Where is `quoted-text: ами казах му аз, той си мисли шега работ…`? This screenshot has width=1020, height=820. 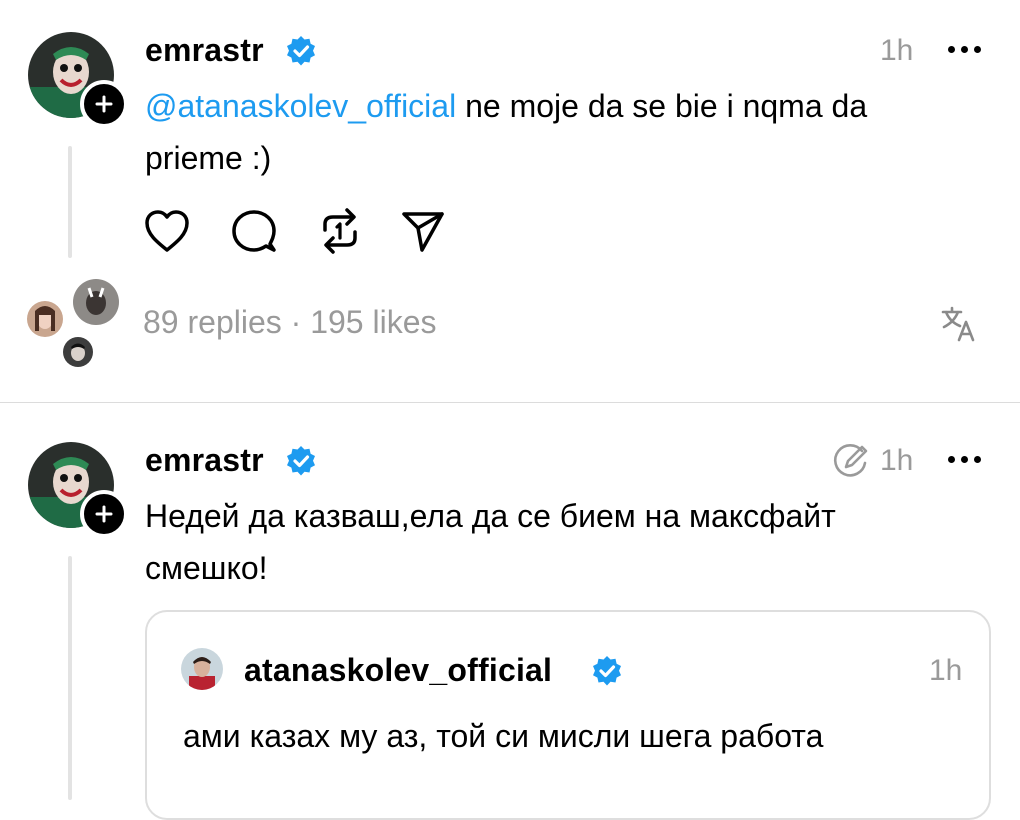 quoted-text: ами казах му аз, той си мисли шега работ… is located at coordinates (503, 736).